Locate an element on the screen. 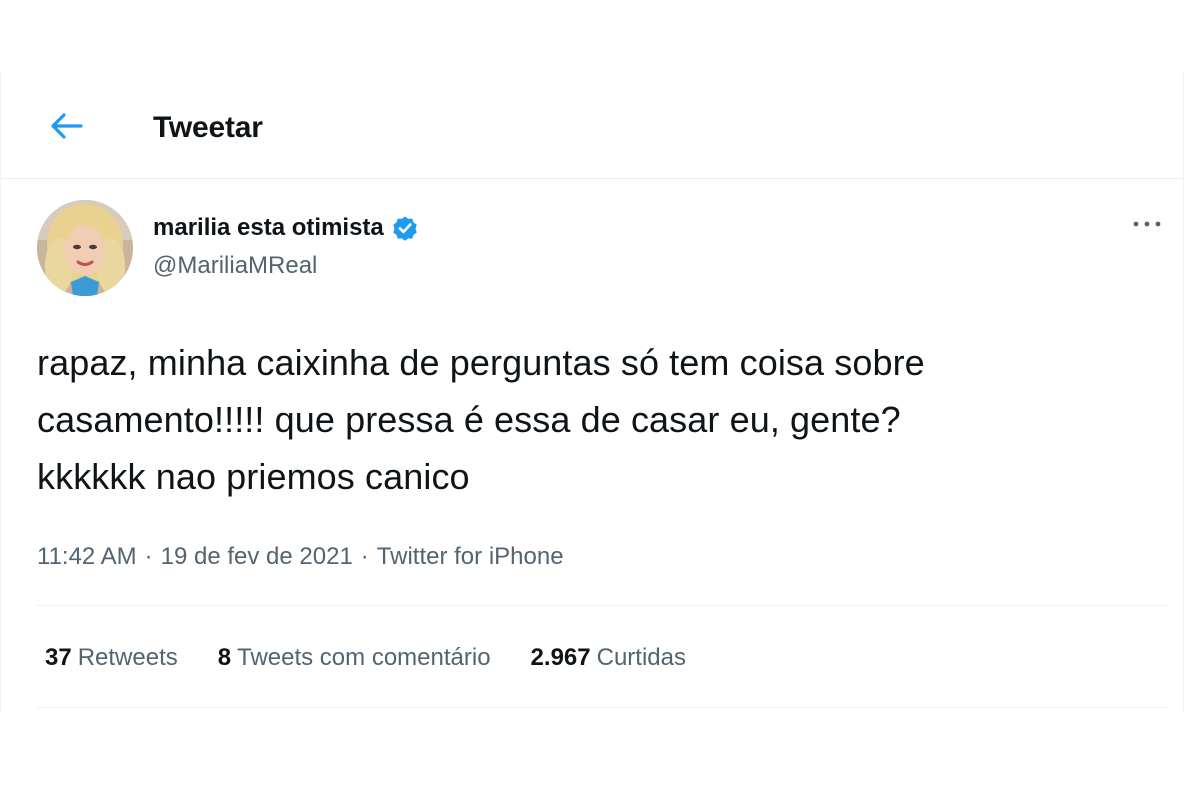 Image resolution: width=1200 pixels, height=800 pixels. profile-photo is located at coordinates (85, 248).